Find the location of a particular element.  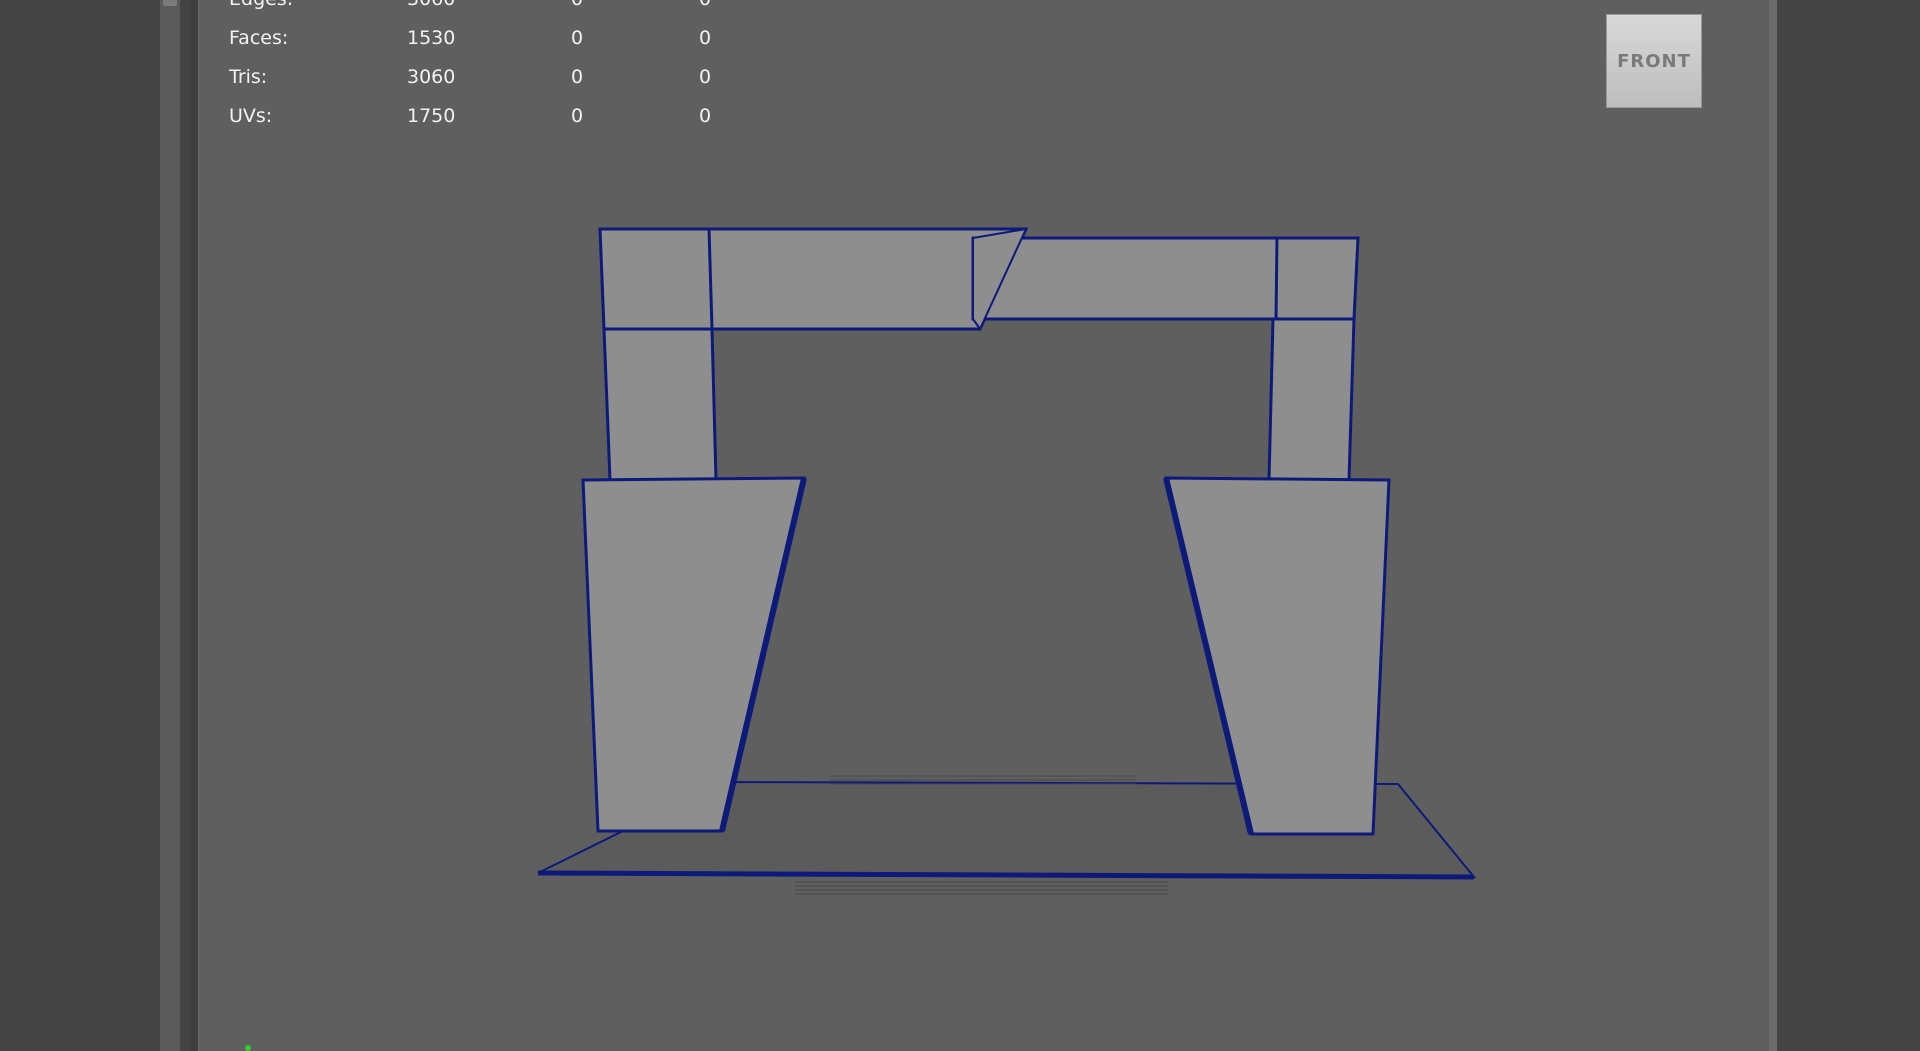

column-left-upper is located at coordinates (660, 404).